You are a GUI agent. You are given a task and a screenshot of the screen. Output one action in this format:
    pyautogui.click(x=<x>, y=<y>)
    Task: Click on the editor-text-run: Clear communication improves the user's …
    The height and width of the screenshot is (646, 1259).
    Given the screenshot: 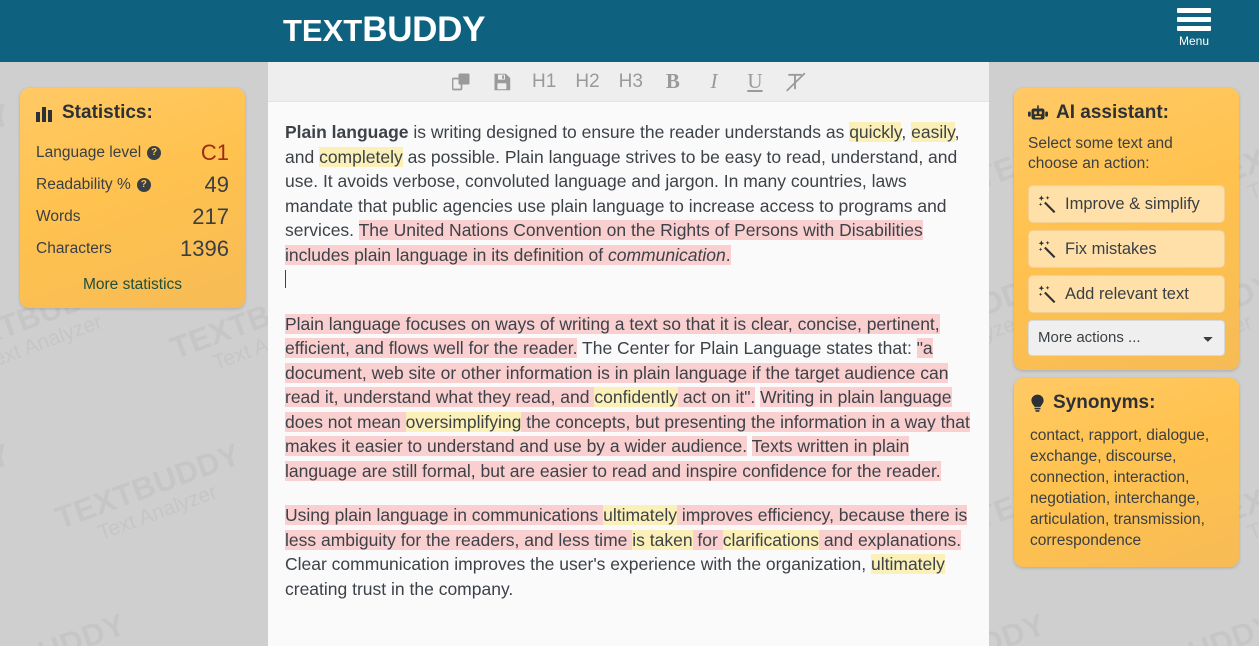 What is the action you would take?
    pyautogui.click(x=578, y=564)
    